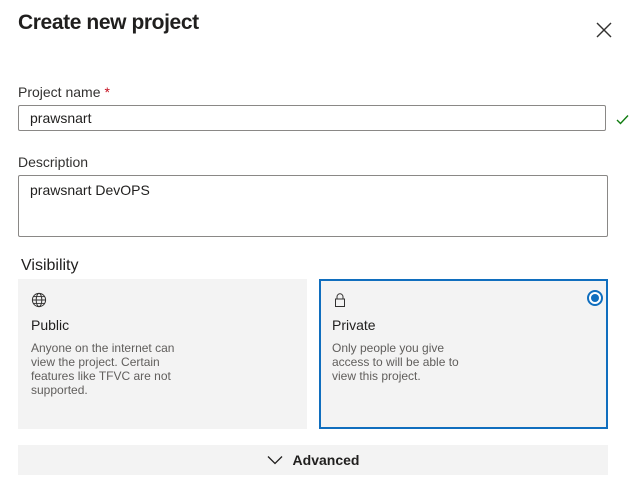 The width and height of the screenshot is (634, 495). I want to click on radio-selected-dot, so click(595, 298).